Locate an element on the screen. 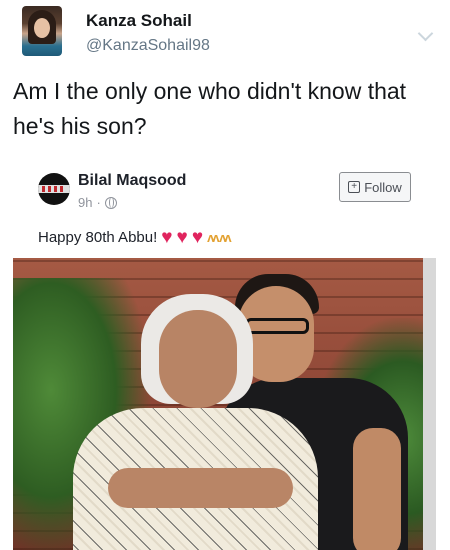  embedded-post-text: Happy 80th Abbu! ♥ ♥ ♥ ʌʌ ʌʌ is located at coordinates (135, 237).